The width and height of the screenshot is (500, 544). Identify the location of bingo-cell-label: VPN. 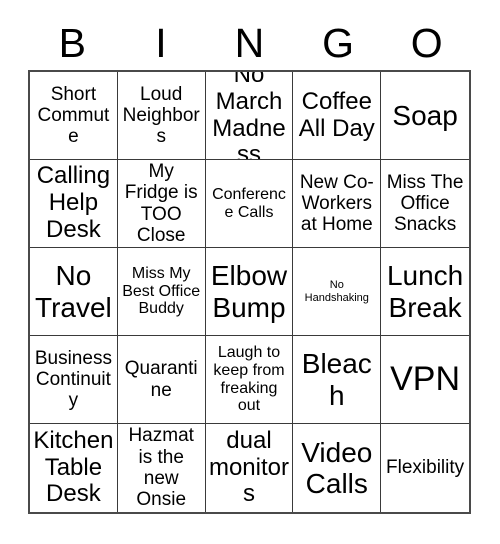
(425, 379).